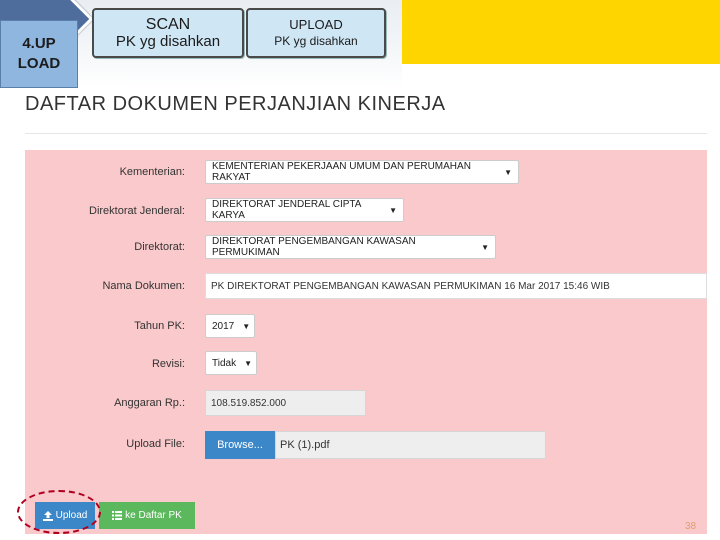  I want to click on tahun-pk-value: 2017, so click(223, 326).